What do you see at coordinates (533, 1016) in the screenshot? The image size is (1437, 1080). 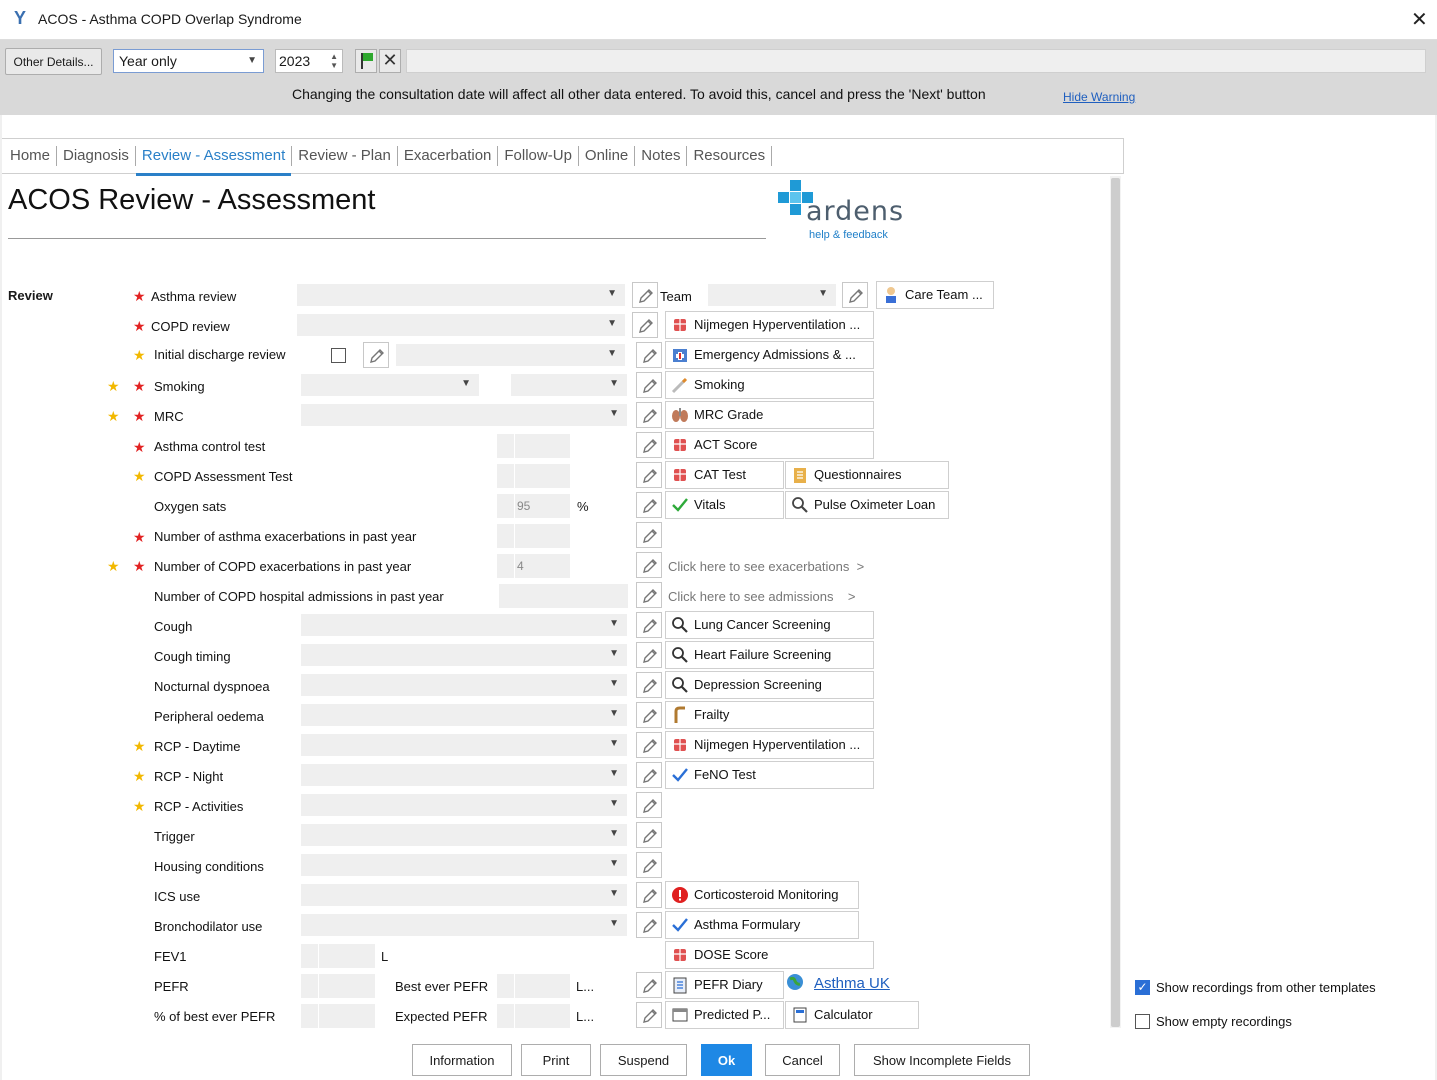 I see `expected-pefr-input` at bounding box center [533, 1016].